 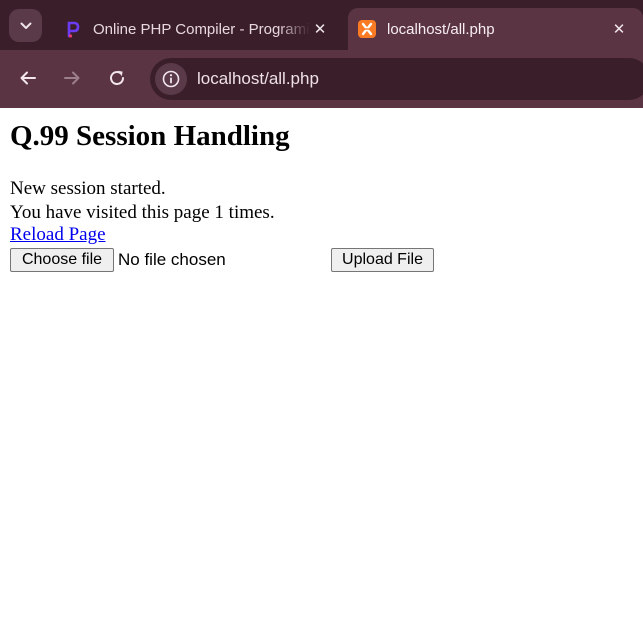 I want to click on upload-file-button: Upload File, so click(x=382, y=260).